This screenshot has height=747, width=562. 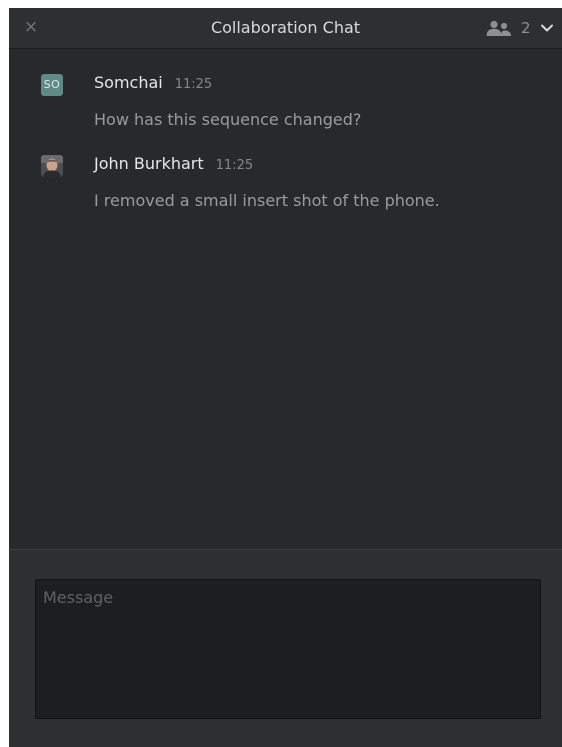 What do you see at coordinates (52, 85) in the screenshot?
I see `avatar: SO` at bounding box center [52, 85].